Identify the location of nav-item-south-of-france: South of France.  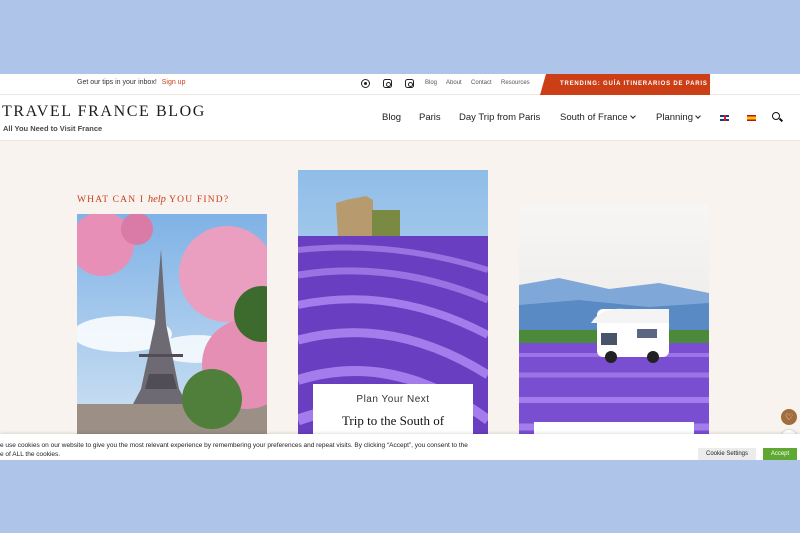
(598, 117).